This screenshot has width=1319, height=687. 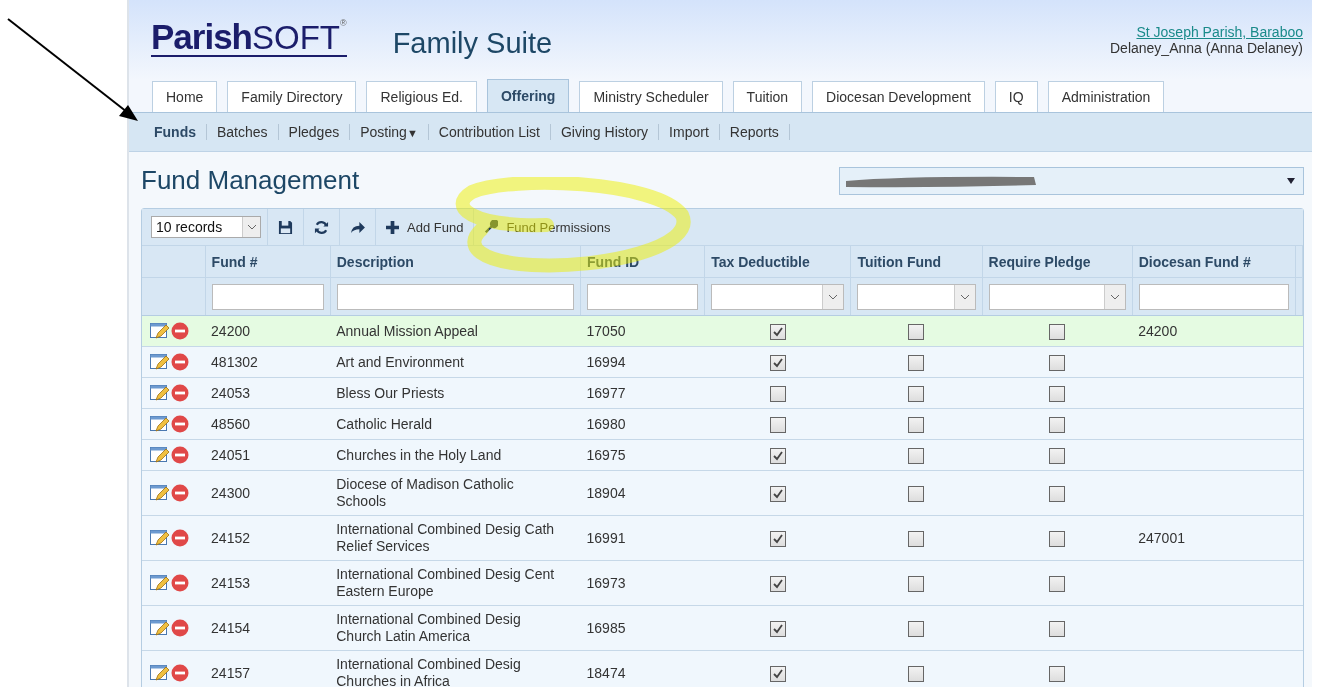 What do you see at coordinates (285, 227) in the screenshot?
I see `floppy-icon` at bounding box center [285, 227].